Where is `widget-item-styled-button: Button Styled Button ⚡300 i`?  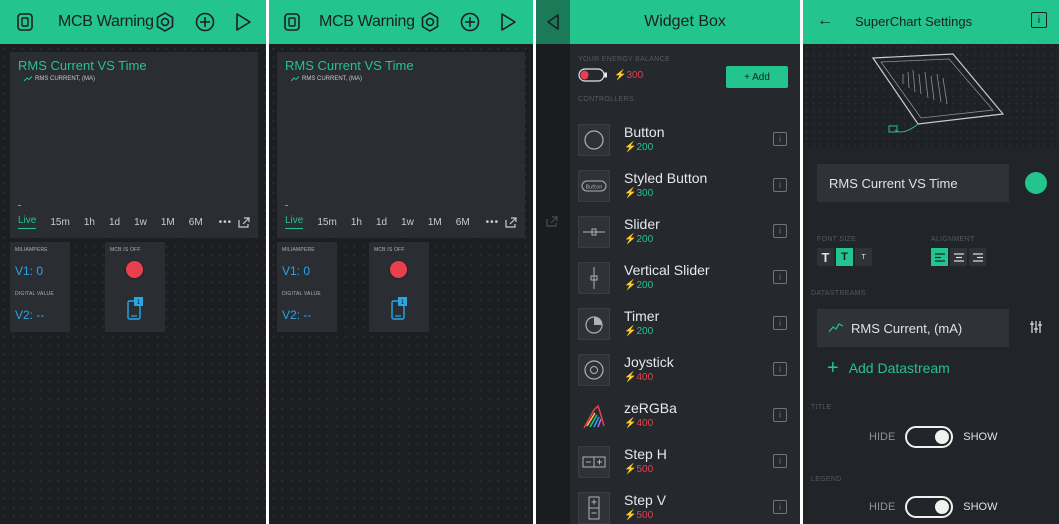
widget-item-styled-button: Button Styled Button ⚡300 i is located at coordinates (688, 188).